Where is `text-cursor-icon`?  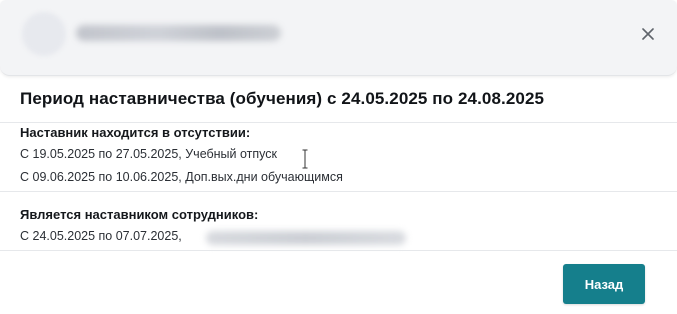
text-cursor-icon is located at coordinates (305, 159).